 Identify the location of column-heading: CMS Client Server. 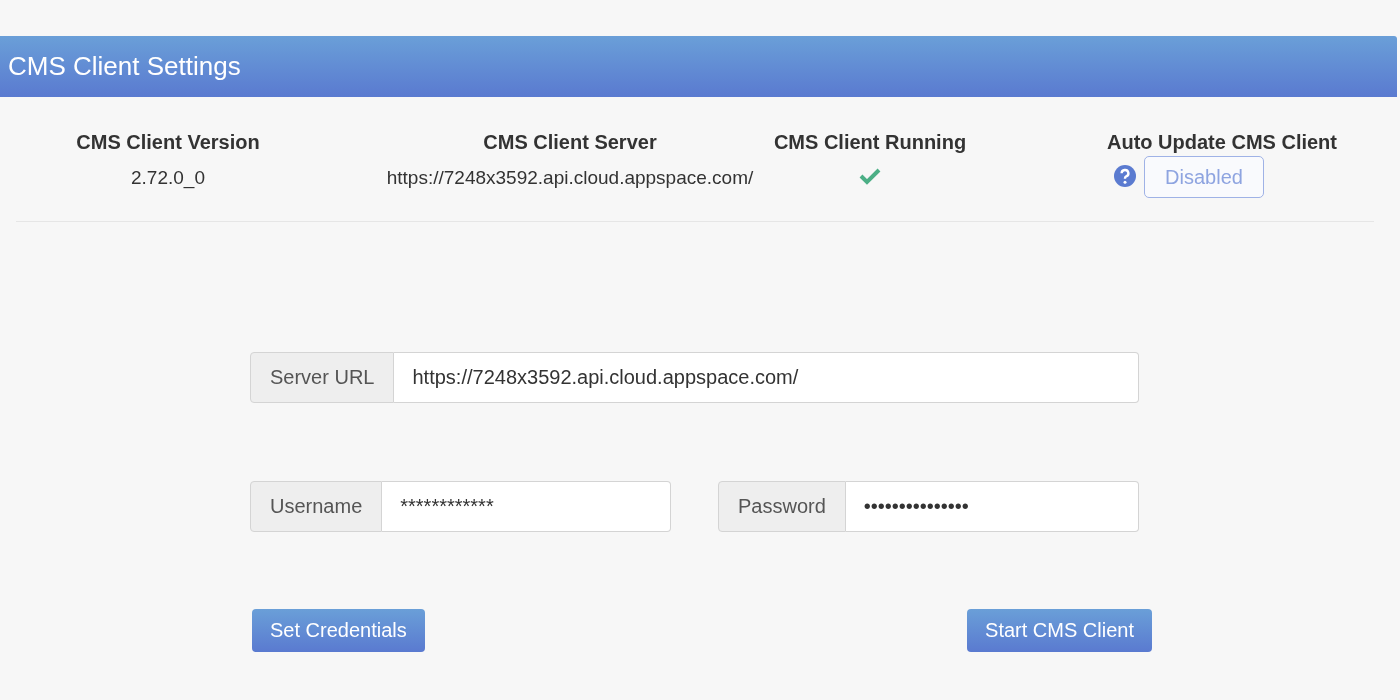
(570, 142).